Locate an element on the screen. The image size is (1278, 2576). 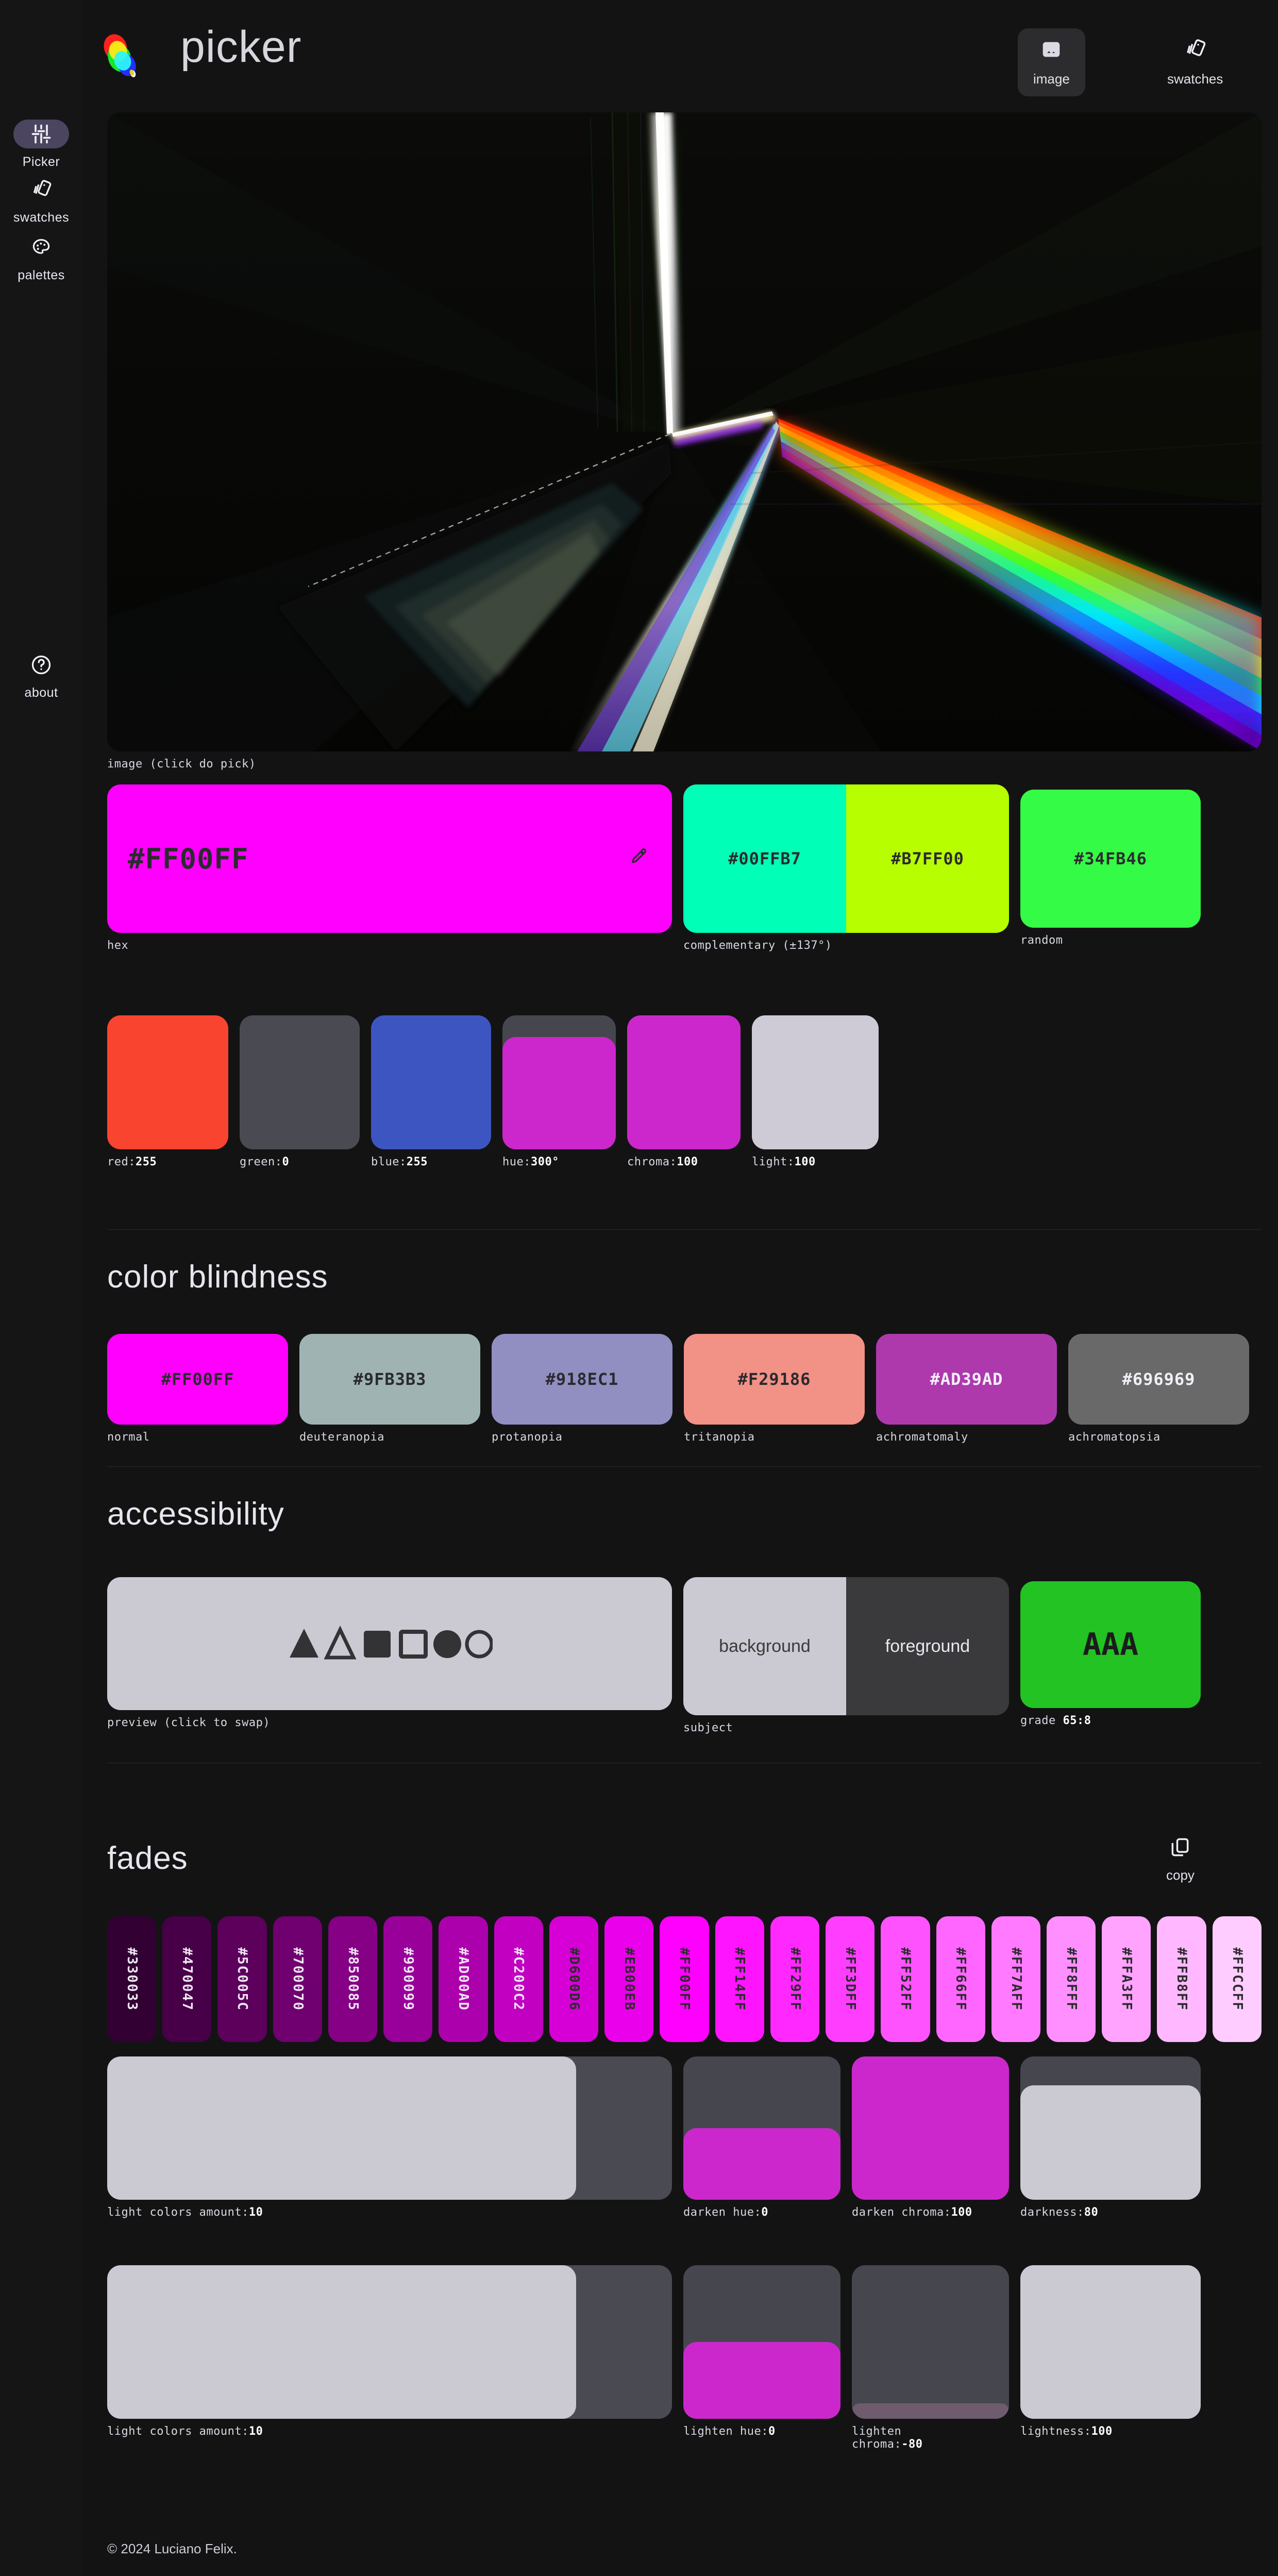
fade-chip-label: #FF8FFF is located at coordinates (1071, 1979).